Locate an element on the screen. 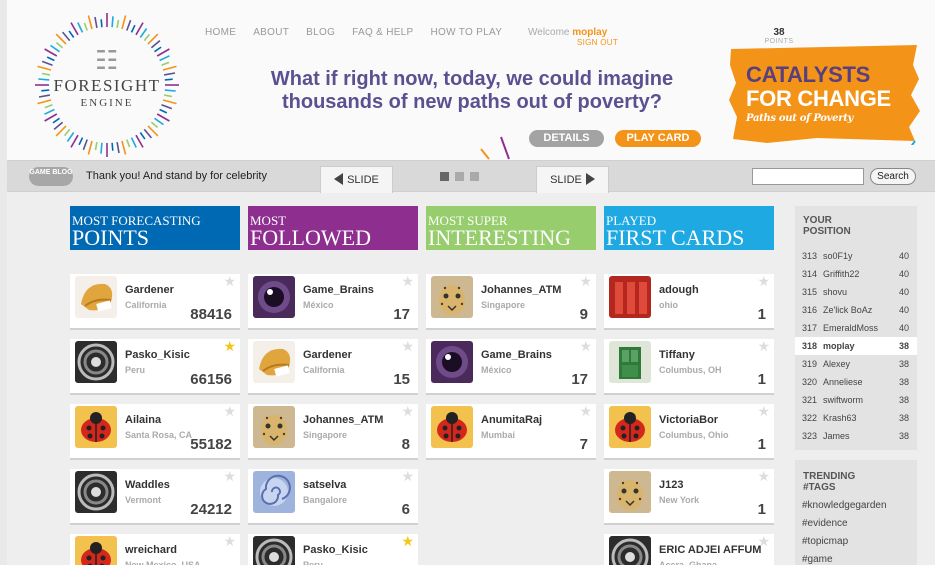 Image resolution: width=935 pixels, height=565 pixels. rank-name: moplay is located at coordinates (839, 346).